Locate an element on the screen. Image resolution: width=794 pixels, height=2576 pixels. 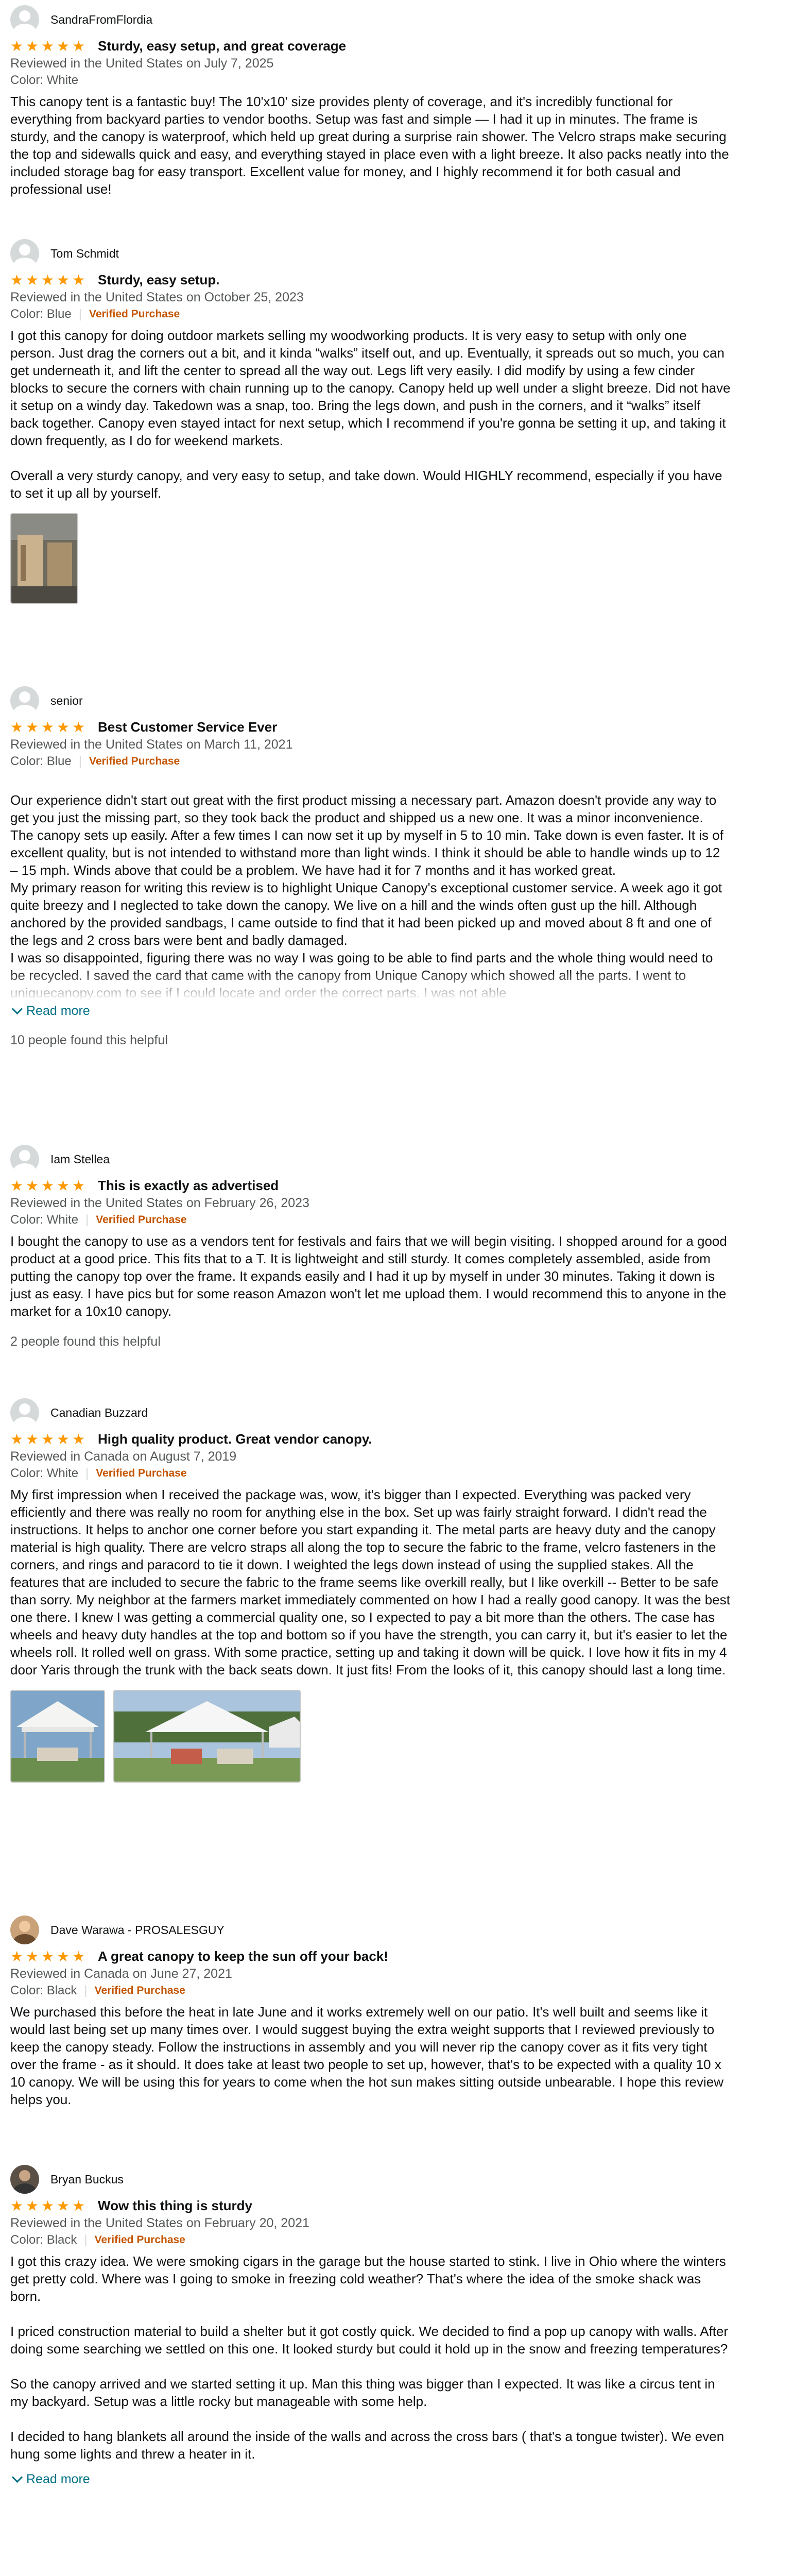
review-title: Wow this thing is sturdy is located at coordinates (175, 2206).